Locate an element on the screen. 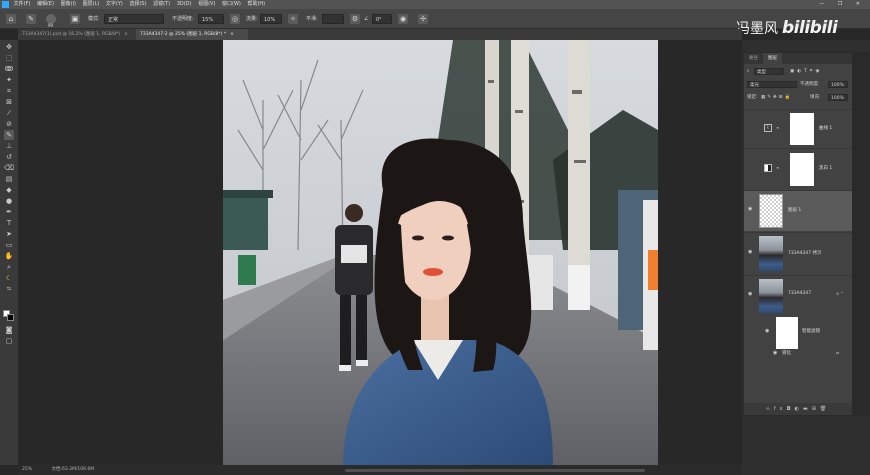 This screenshot has width=870, height=475. layer-style-icon: fx is located at coordinates (780, 409).